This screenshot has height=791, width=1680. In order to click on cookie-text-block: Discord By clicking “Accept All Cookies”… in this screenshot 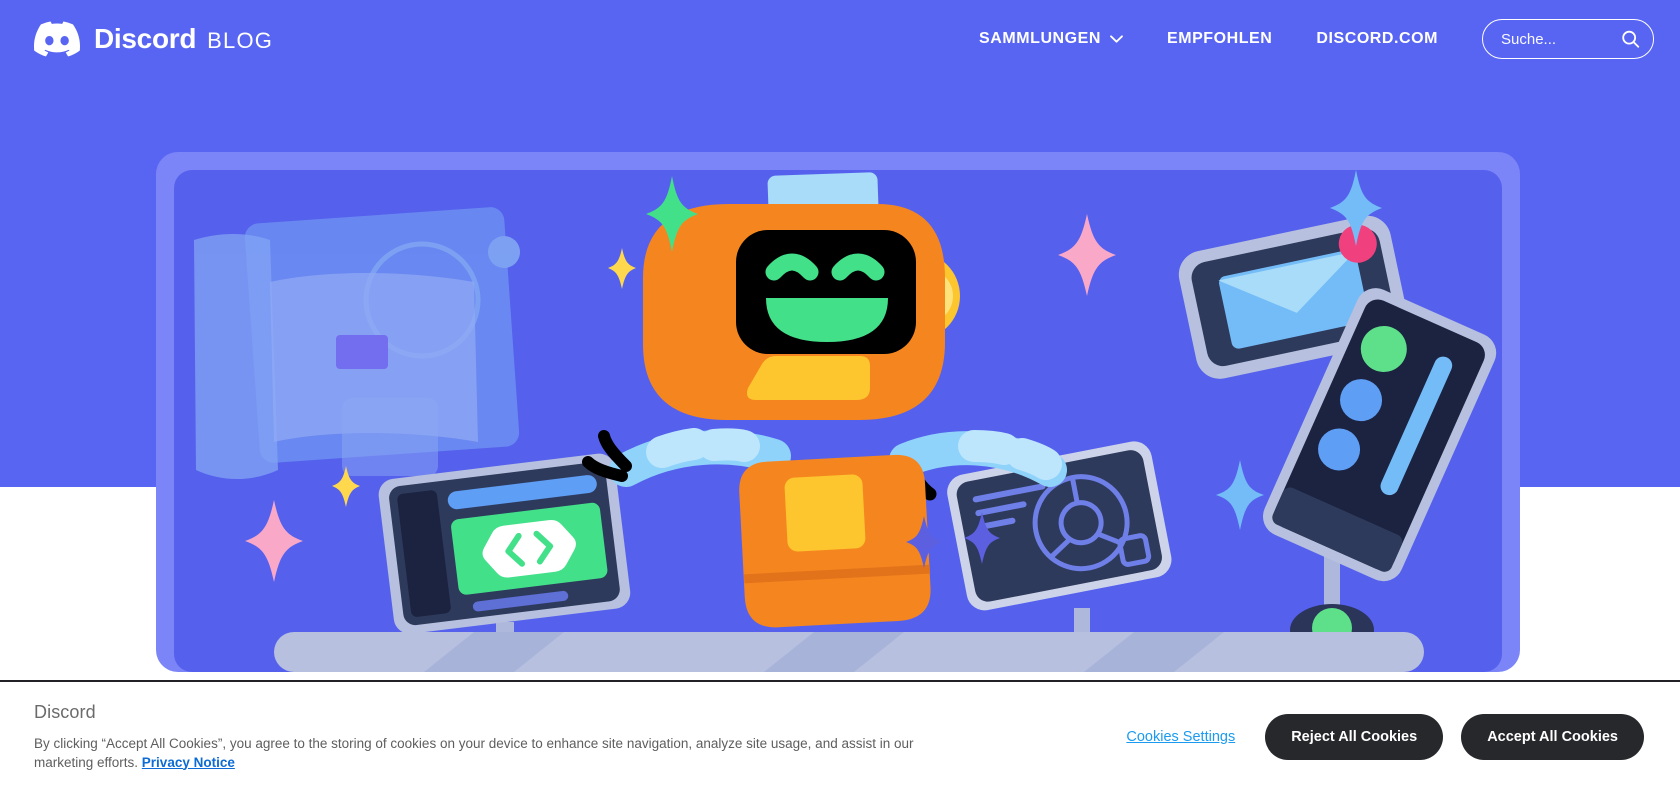, I will do `click(474, 737)`.